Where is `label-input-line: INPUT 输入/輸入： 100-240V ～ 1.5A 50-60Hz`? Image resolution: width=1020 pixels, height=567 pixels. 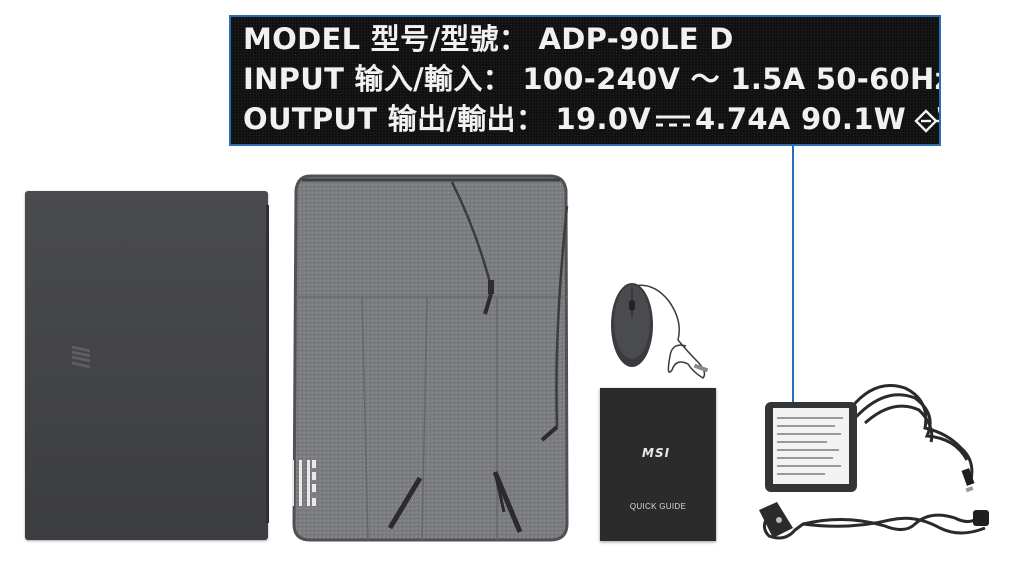
label-input-line: INPUT 输入/輸入： 100-240V ～ 1.5A 50-60Hz is located at coordinates (592, 79).